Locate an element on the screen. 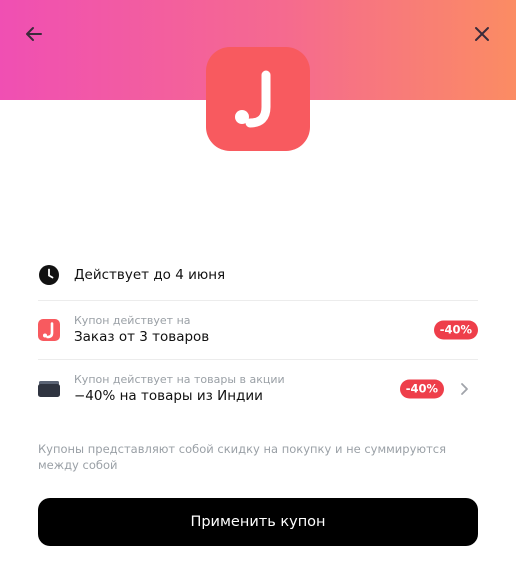 The width and height of the screenshot is (516, 582). arrow-left-icon is located at coordinates (34, 34).